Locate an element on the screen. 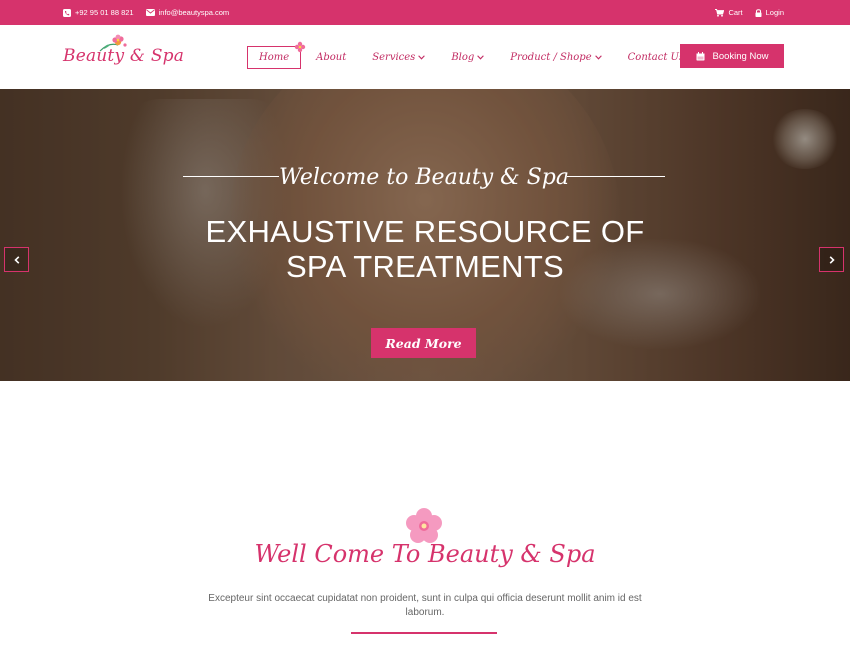 The width and height of the screenshot is (850, 660). account-links: Cart Login is located at coordinates (749, 12).